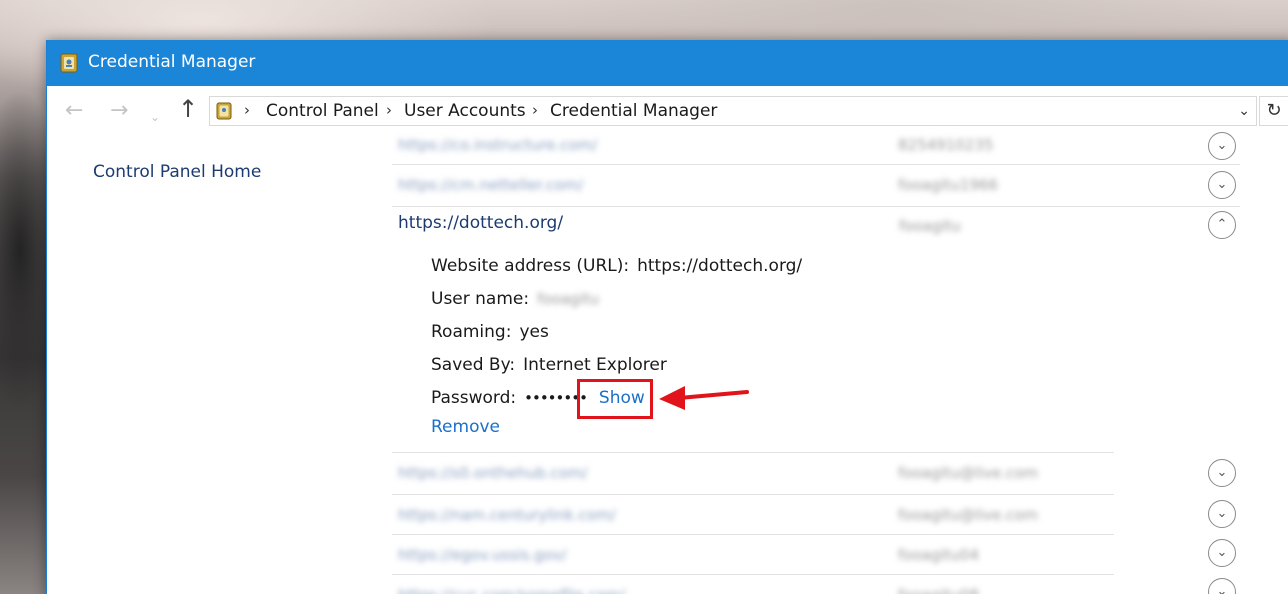 This screenshot has height=594, width=1288. I want to click on up-arrow-icon: ↑, so click(188, 109).